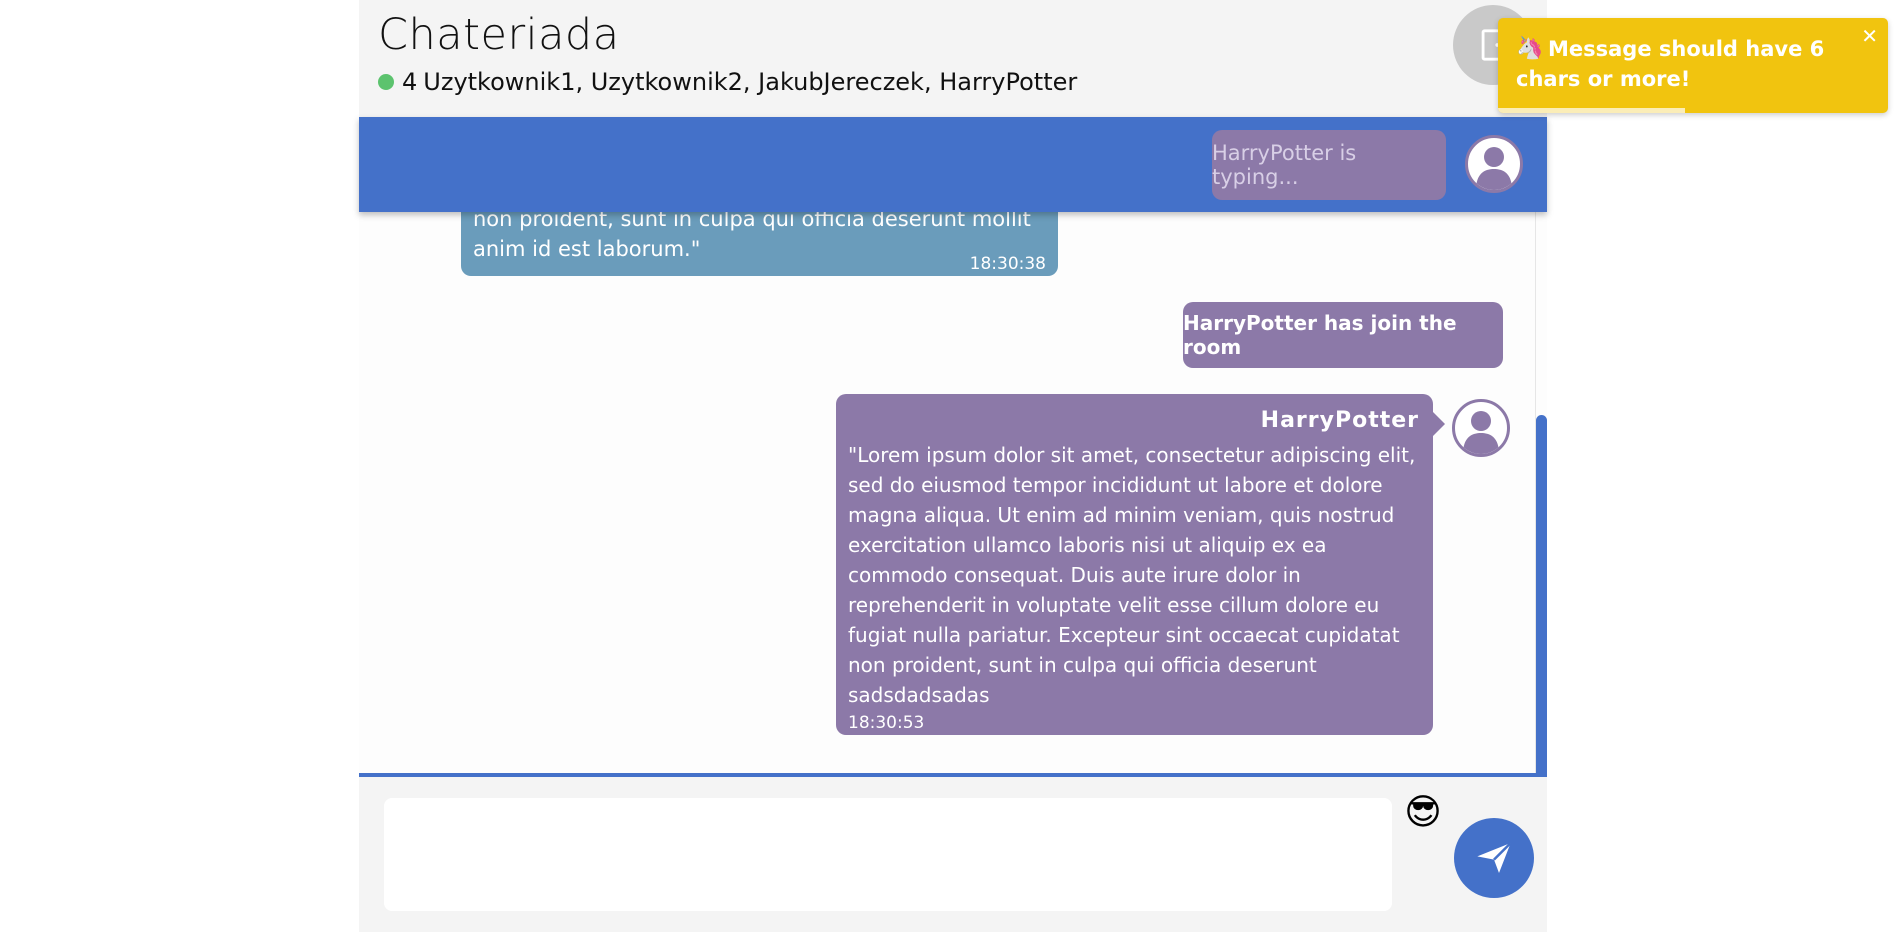  What do you see at coordinates (1869, 36) in the screenshot?
I see `close-icon: ✕` at bounding box center [1869, 36].